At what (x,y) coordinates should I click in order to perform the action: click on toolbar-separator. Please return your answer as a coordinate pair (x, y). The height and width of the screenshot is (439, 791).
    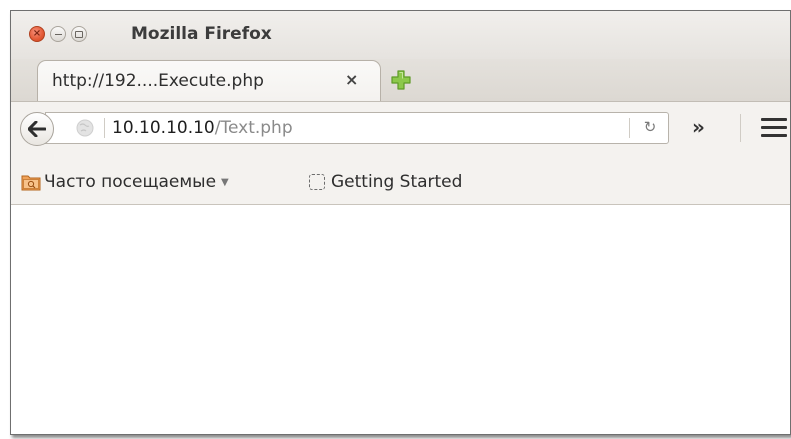
    Looking at the image, I should click on (740, 128).